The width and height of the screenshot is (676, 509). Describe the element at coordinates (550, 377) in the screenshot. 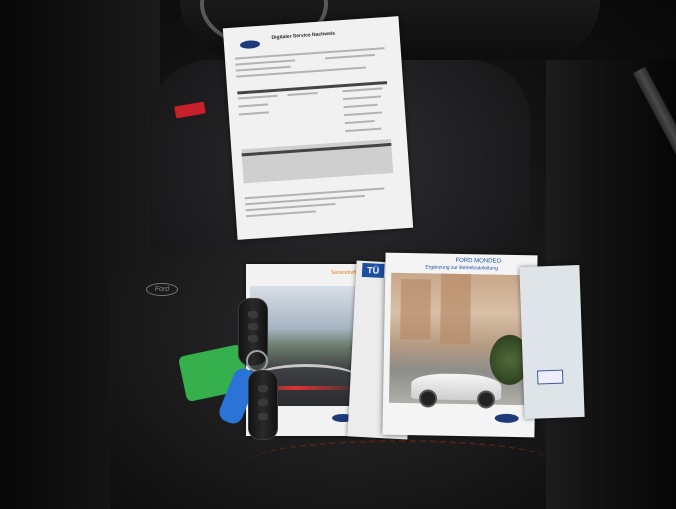

I see `stamp` at that location.